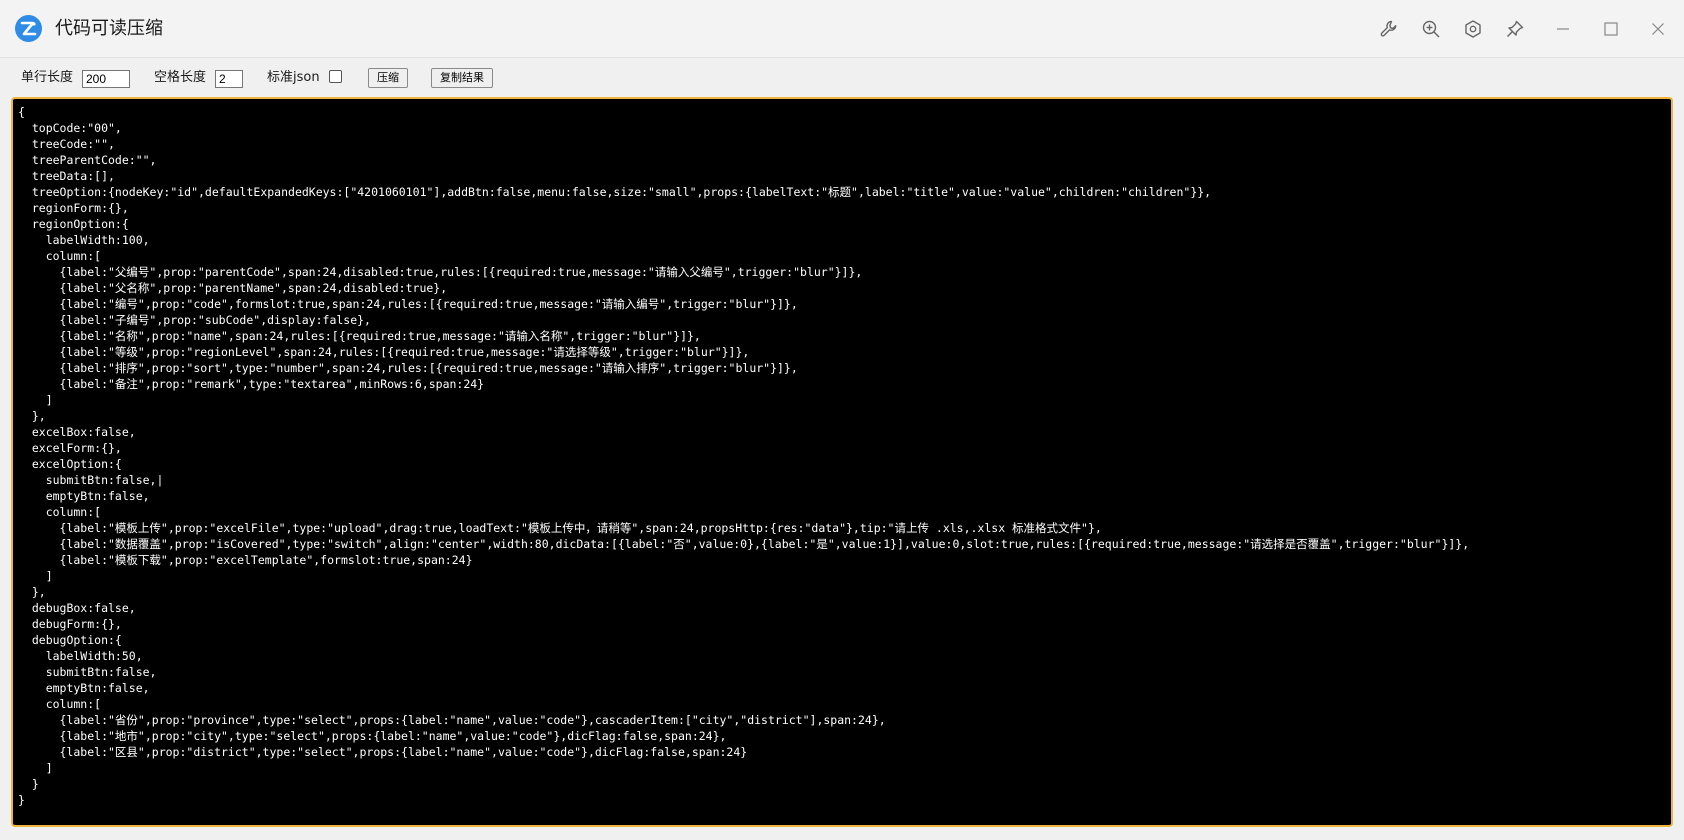 This screenshot has height=840, width=1684. Describe the element at coordinates (1515, 29) in the screenshot. I see `pin-icon` at that location.